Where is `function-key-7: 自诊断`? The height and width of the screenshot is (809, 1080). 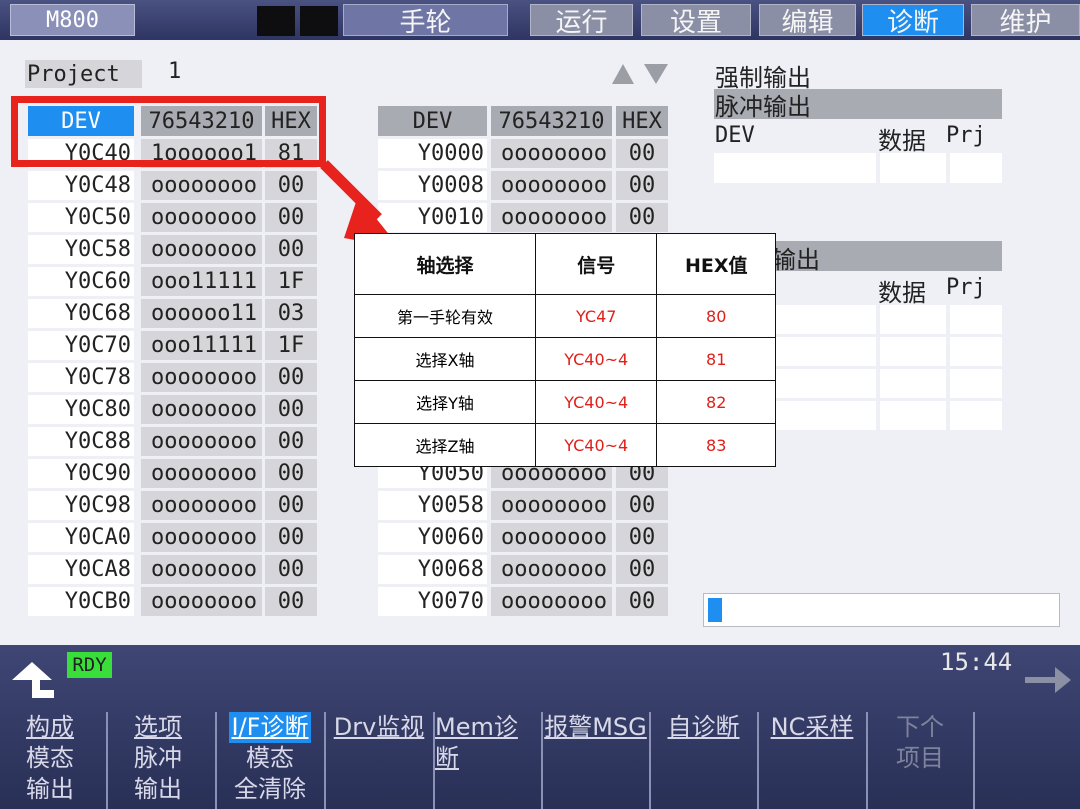
function-key-7: 自诊断 is located at coordinates (703, 760).